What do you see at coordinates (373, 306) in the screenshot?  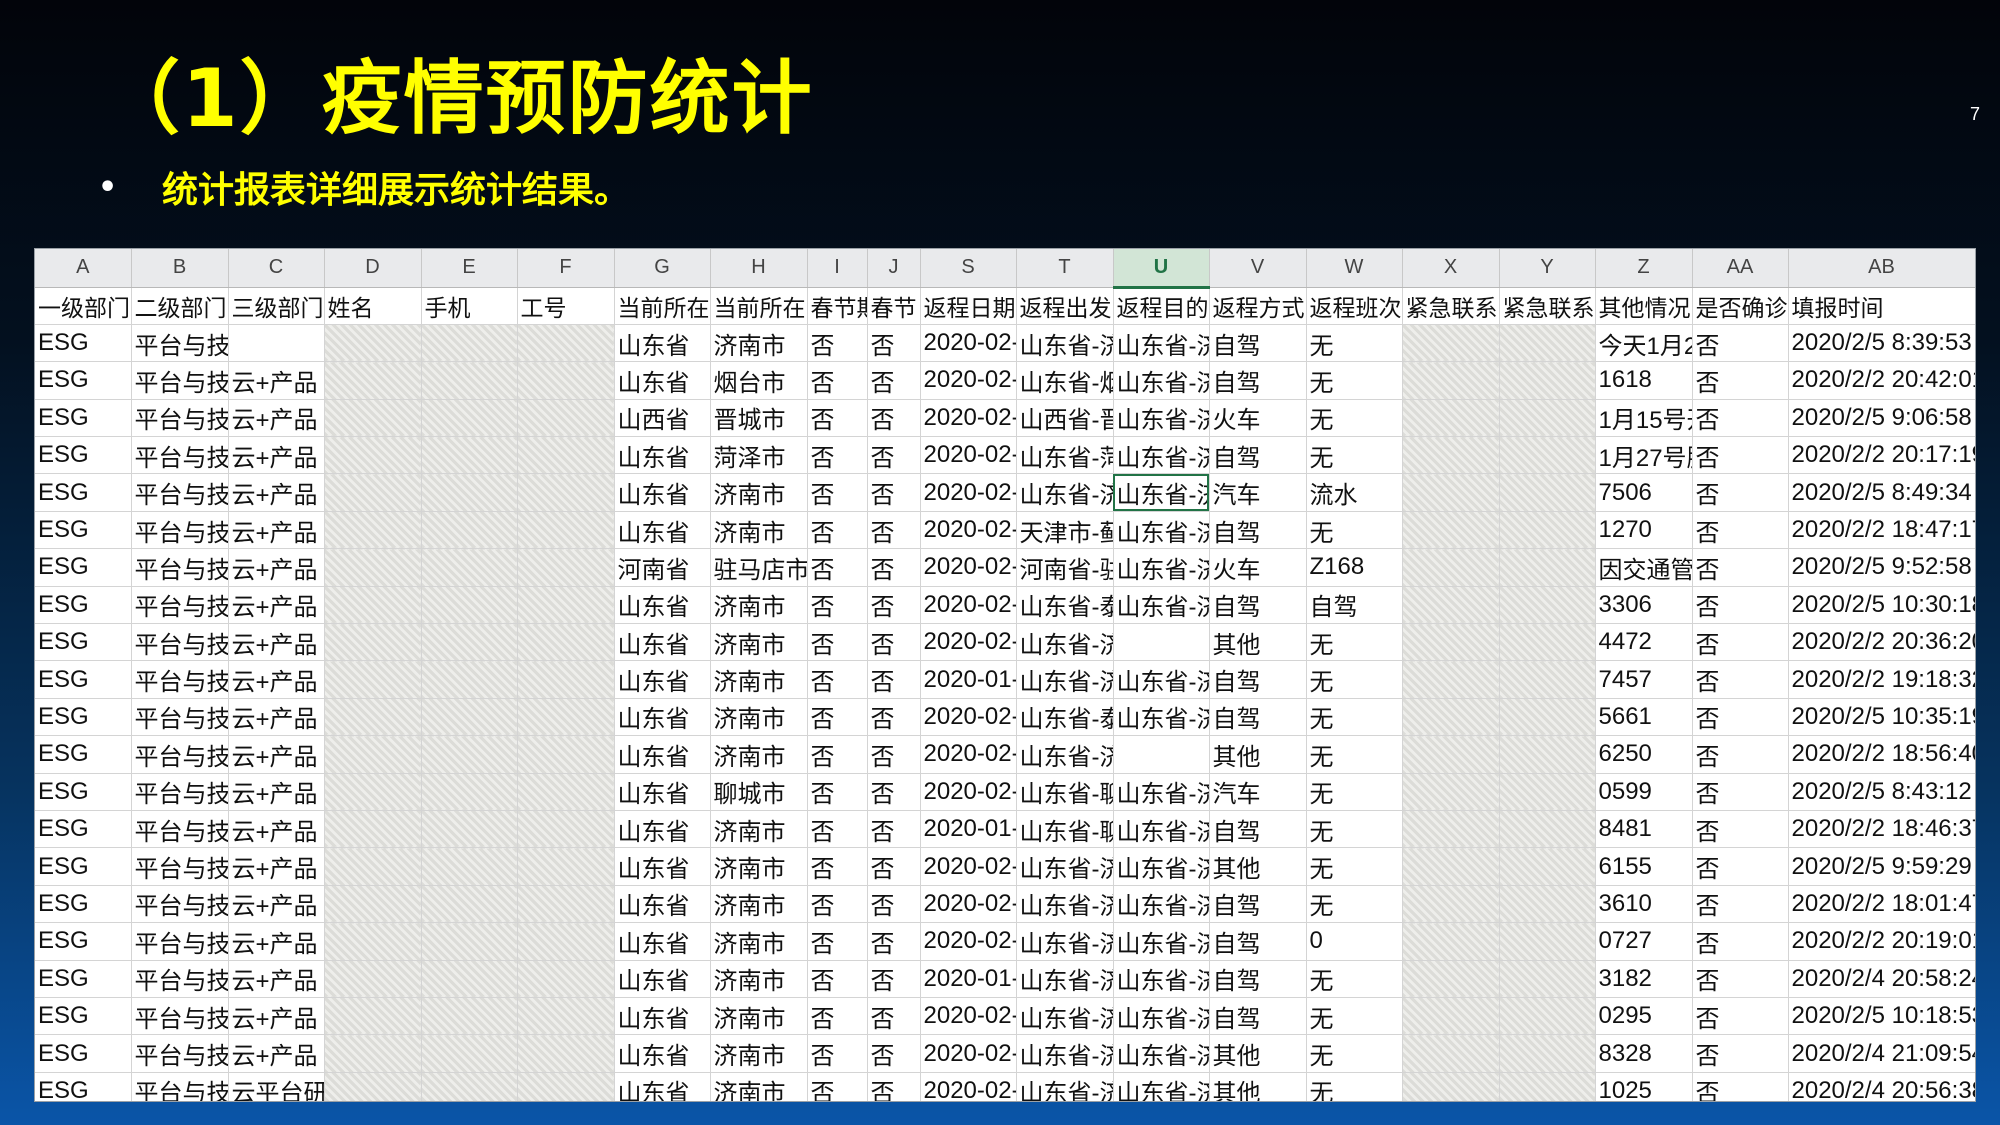 I see `field-header-cell: 姓名` at bounding box center [373, 306].